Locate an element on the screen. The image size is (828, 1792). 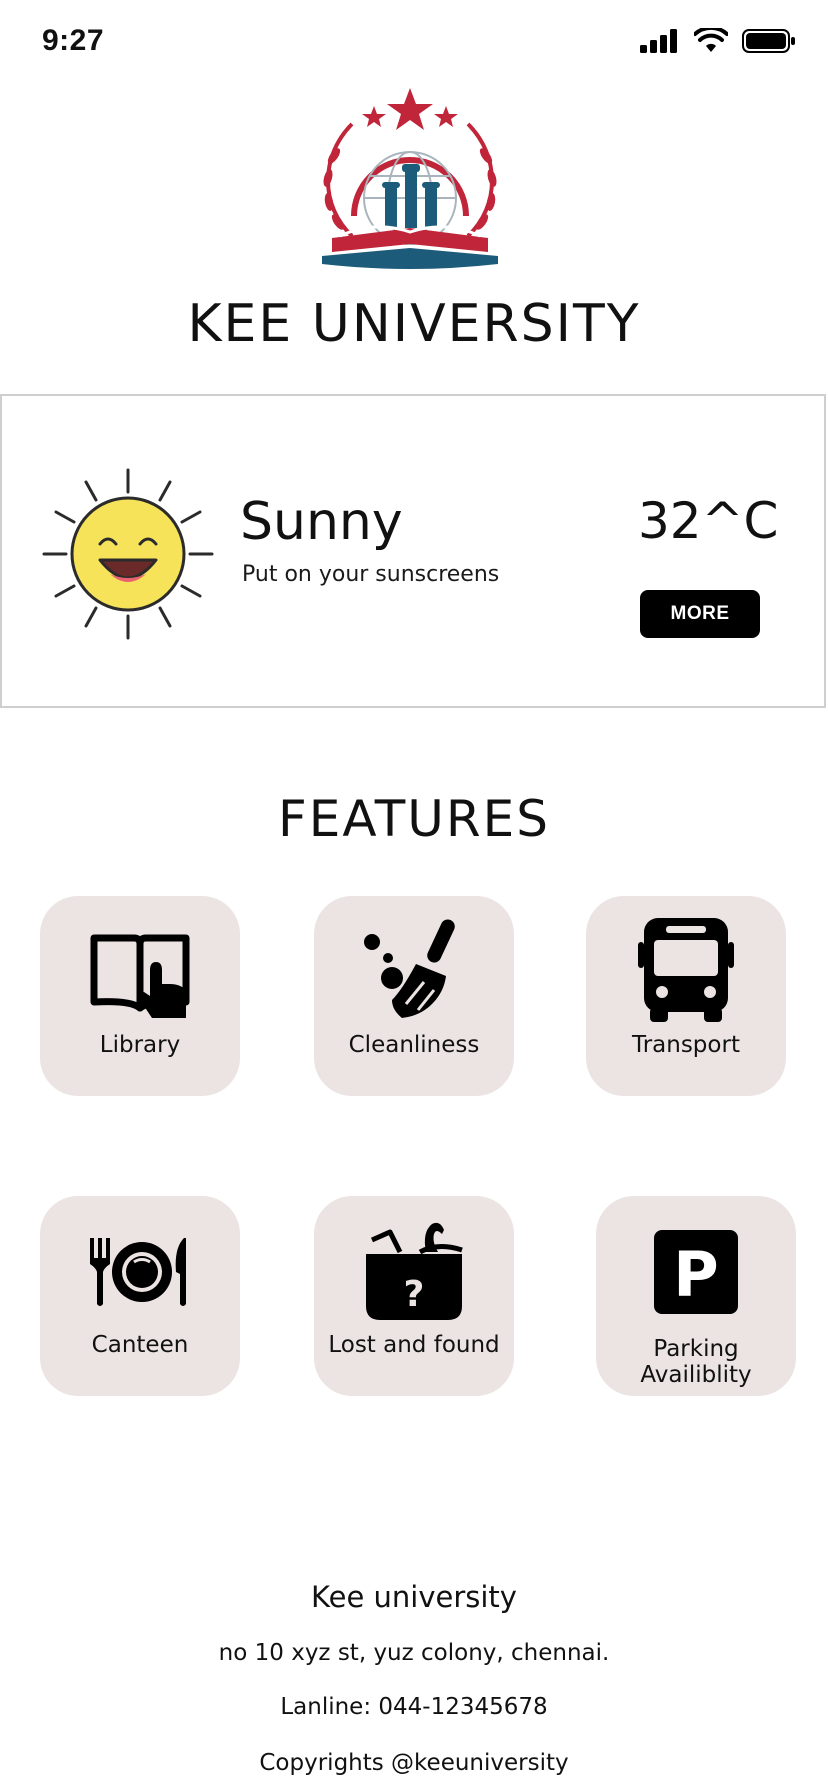
feature-label: Canteen is located at coordinates (140, 1345).